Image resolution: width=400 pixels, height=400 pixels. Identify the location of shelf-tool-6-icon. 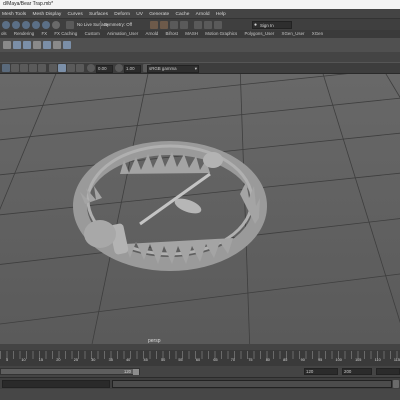
(57, 45).